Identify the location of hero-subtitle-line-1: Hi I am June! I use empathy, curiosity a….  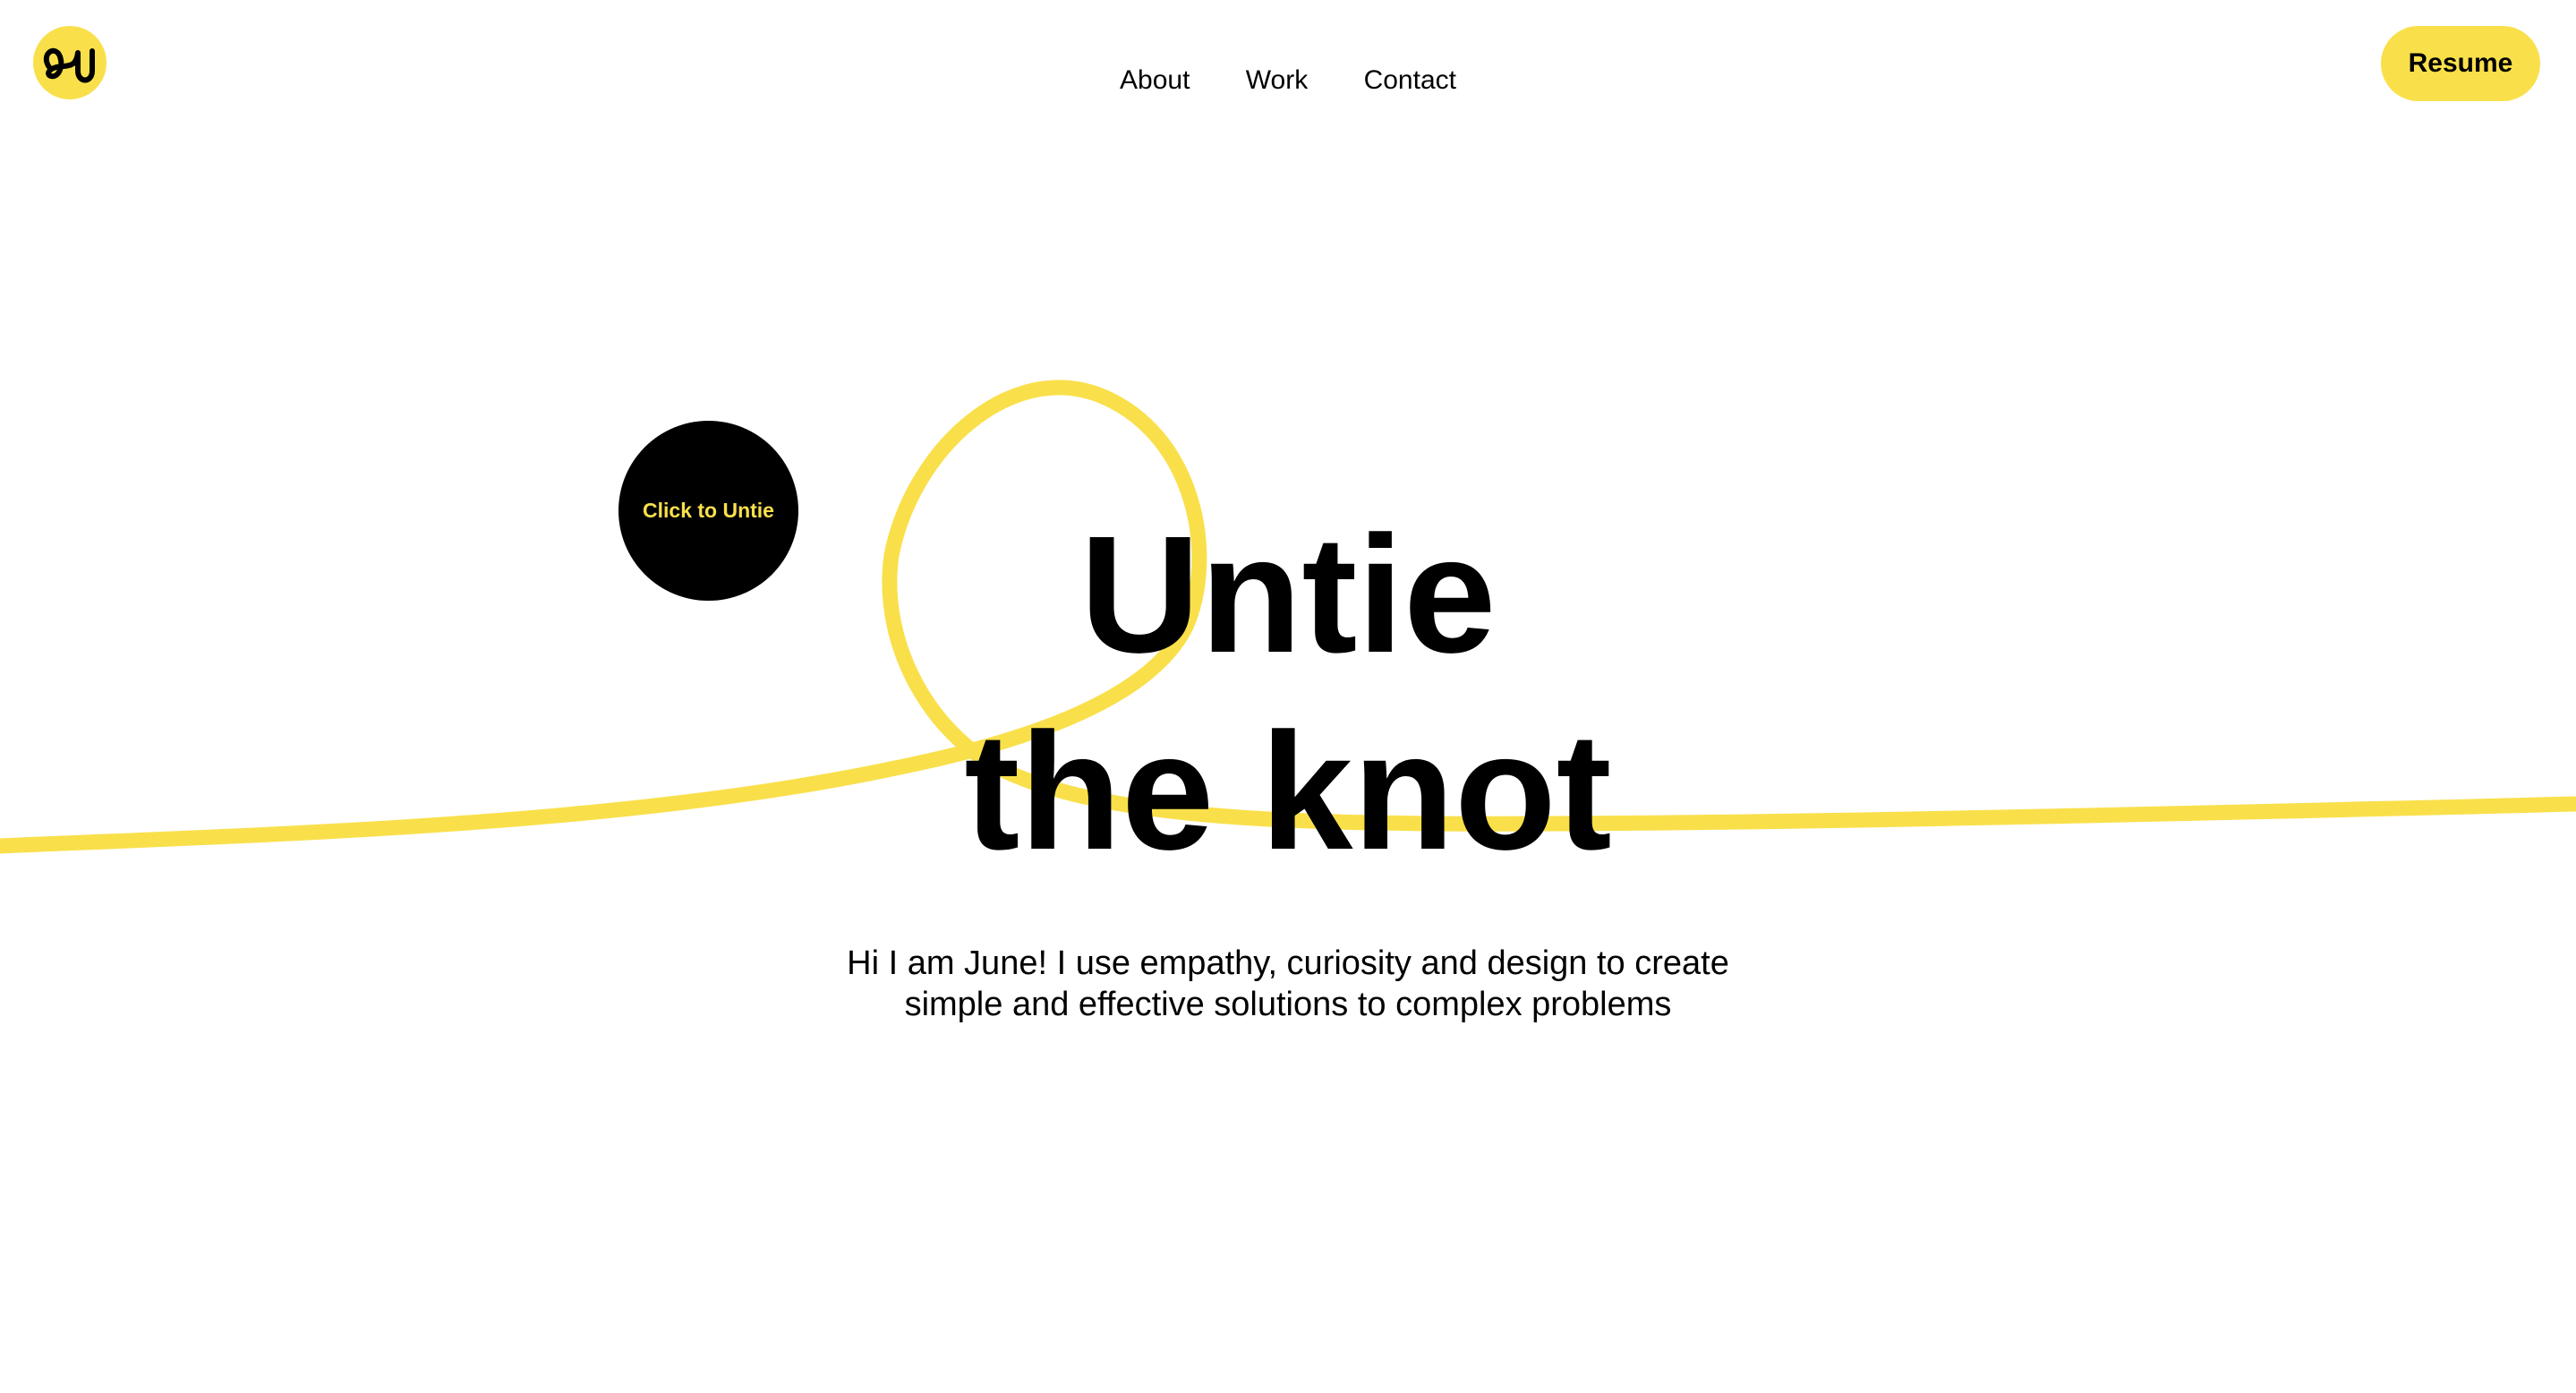
(1288, 963).